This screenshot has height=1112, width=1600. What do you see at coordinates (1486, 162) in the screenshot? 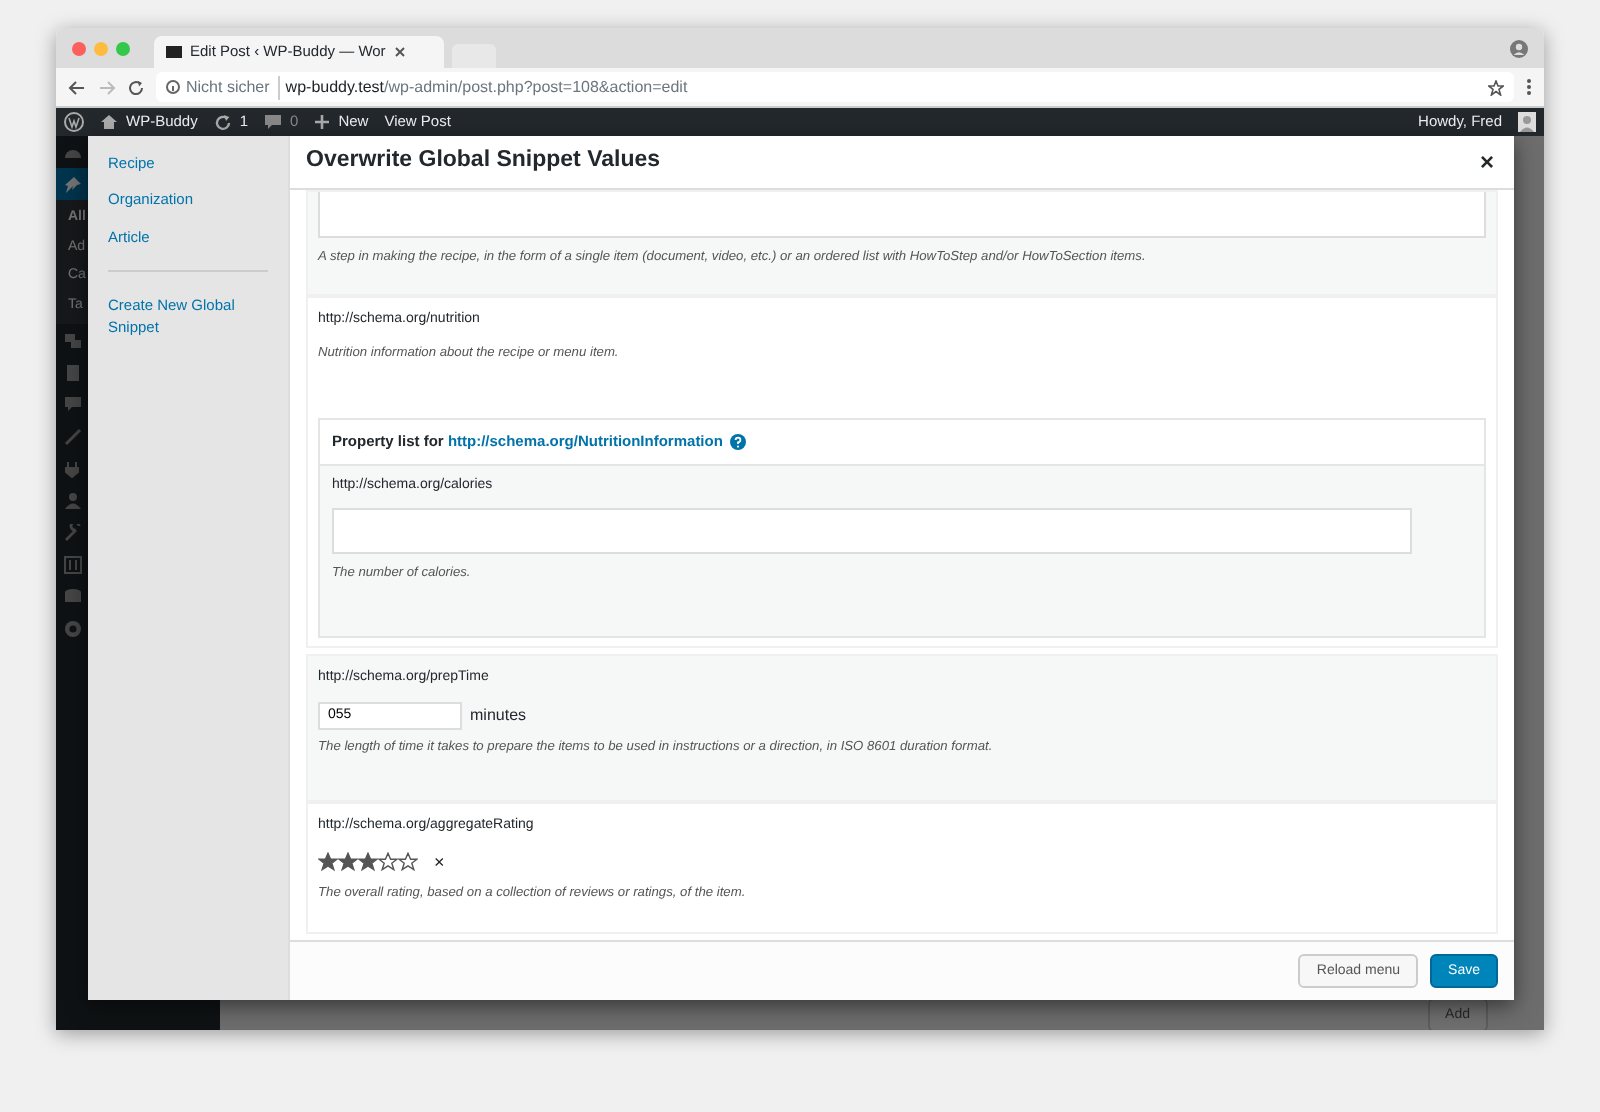
I see `close-button: ×` at bounding box center [1486, 162].